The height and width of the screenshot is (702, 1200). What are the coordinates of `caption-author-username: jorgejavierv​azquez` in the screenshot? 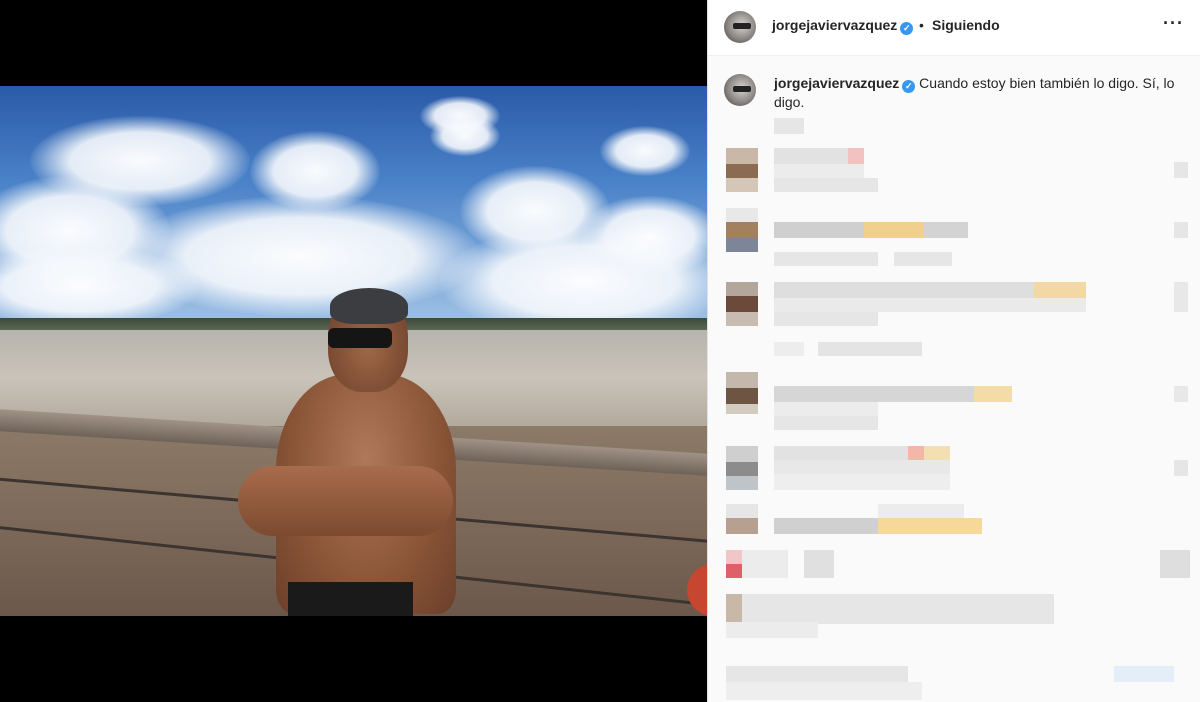 It's located at (836, 83).